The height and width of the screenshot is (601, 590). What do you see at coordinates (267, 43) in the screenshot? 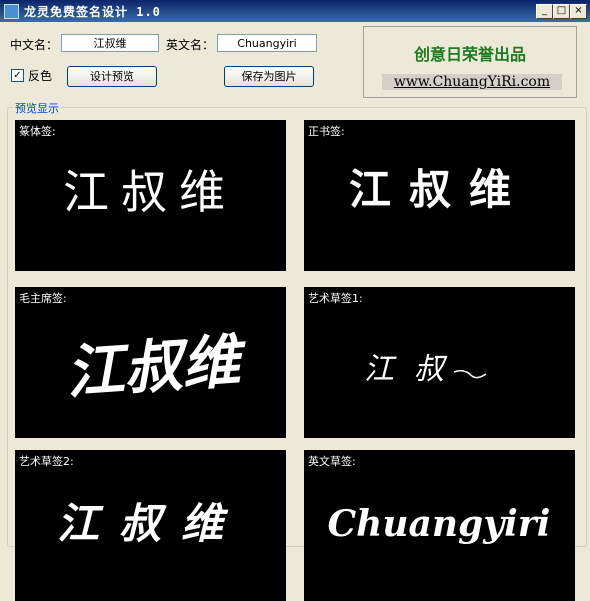
I see `en-name-input: Chuangyiri` at bounding box center [267, 43].